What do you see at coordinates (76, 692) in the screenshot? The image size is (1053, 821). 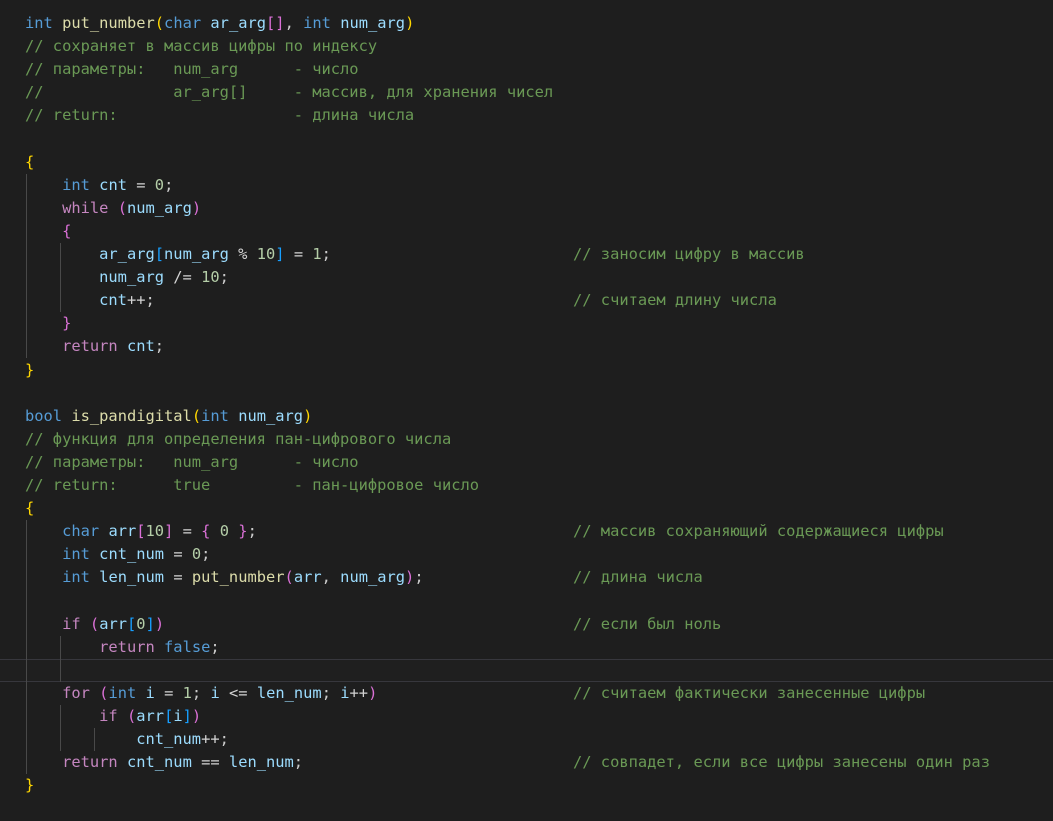 I see `code-token: for` at bounding box center [76, 692].